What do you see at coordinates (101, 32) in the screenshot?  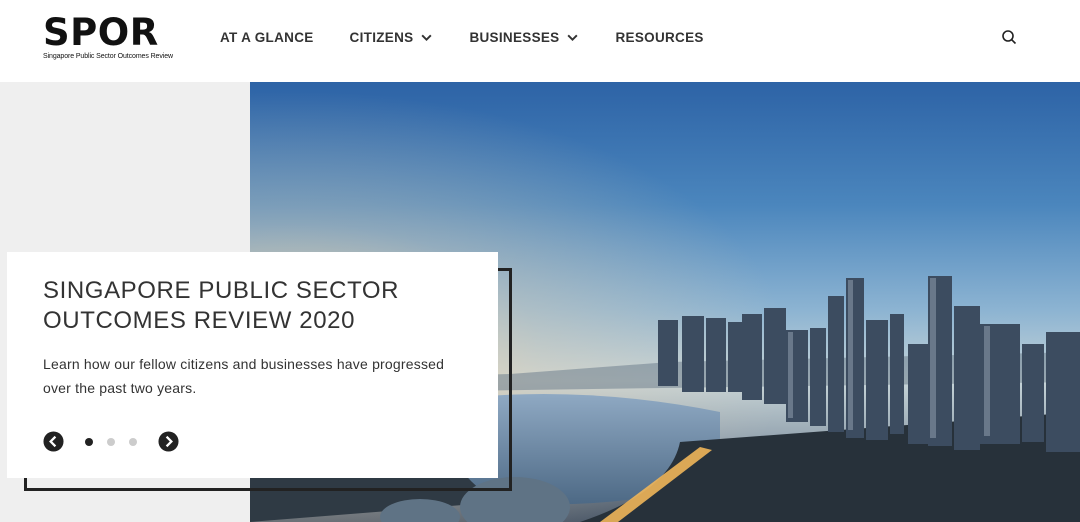 I see `logo-wordmark: SPOR` at bounding box center [101, 32].